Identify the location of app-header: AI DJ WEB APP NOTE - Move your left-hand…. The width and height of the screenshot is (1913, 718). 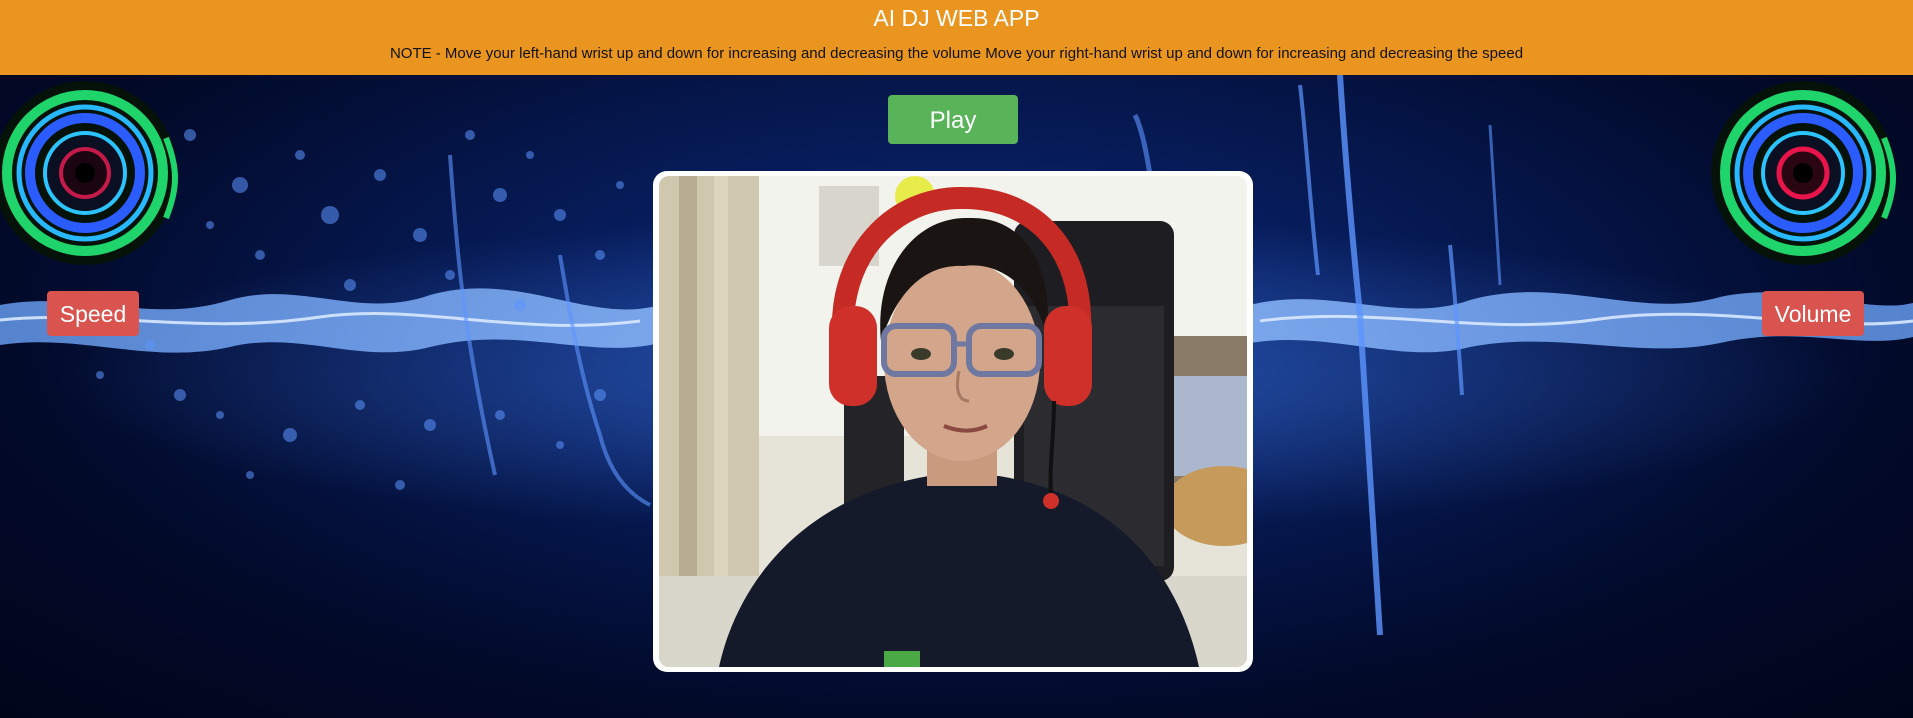
(956, 37).